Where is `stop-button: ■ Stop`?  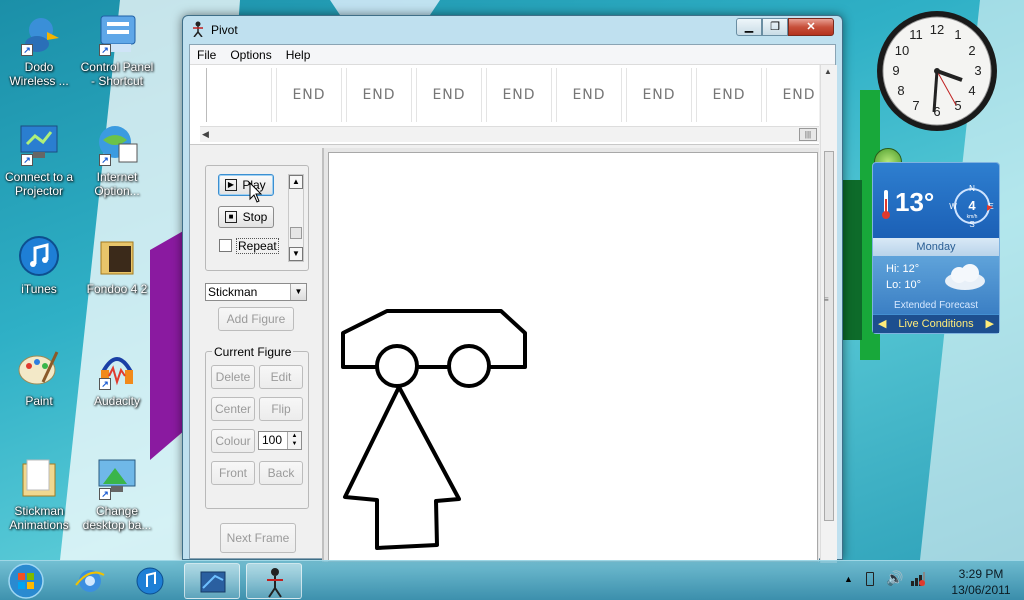
stop-button: ■ Stop is located at coordinates (246, 217).